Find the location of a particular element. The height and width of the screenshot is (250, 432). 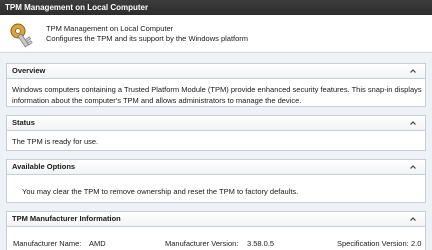

status-section: Status The TPM is ready for use. is located at coordinates (216, 133).